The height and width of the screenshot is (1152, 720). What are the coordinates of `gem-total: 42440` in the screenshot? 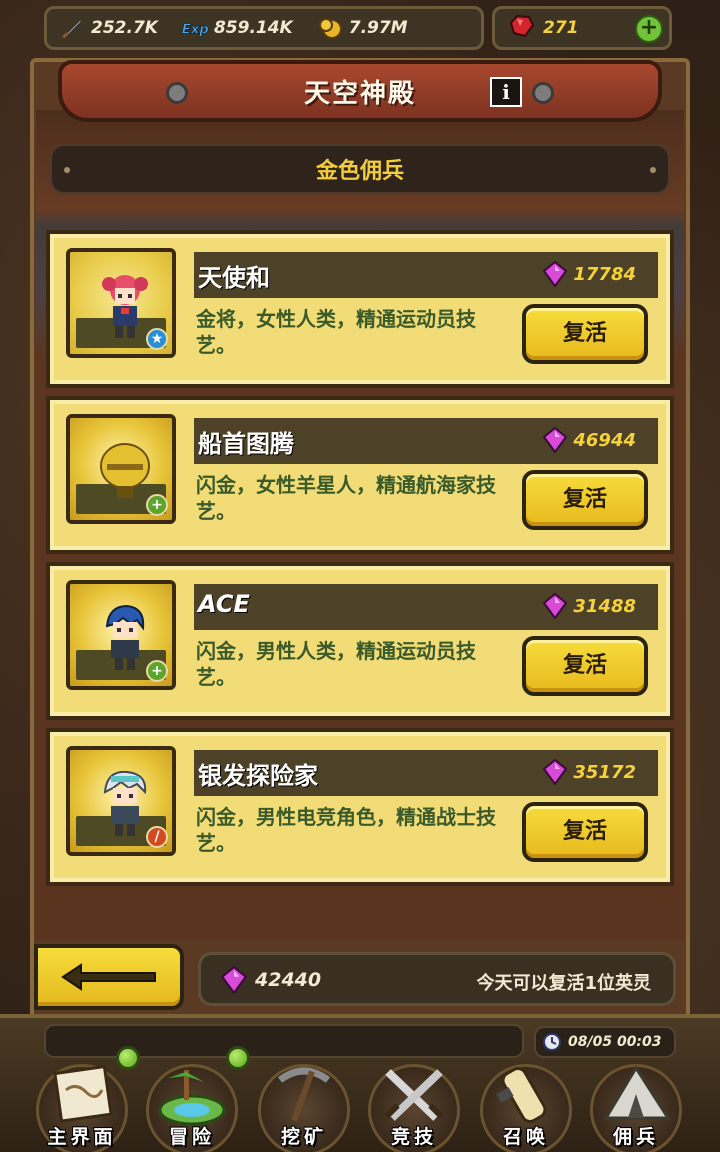 It's located at (271, 980).